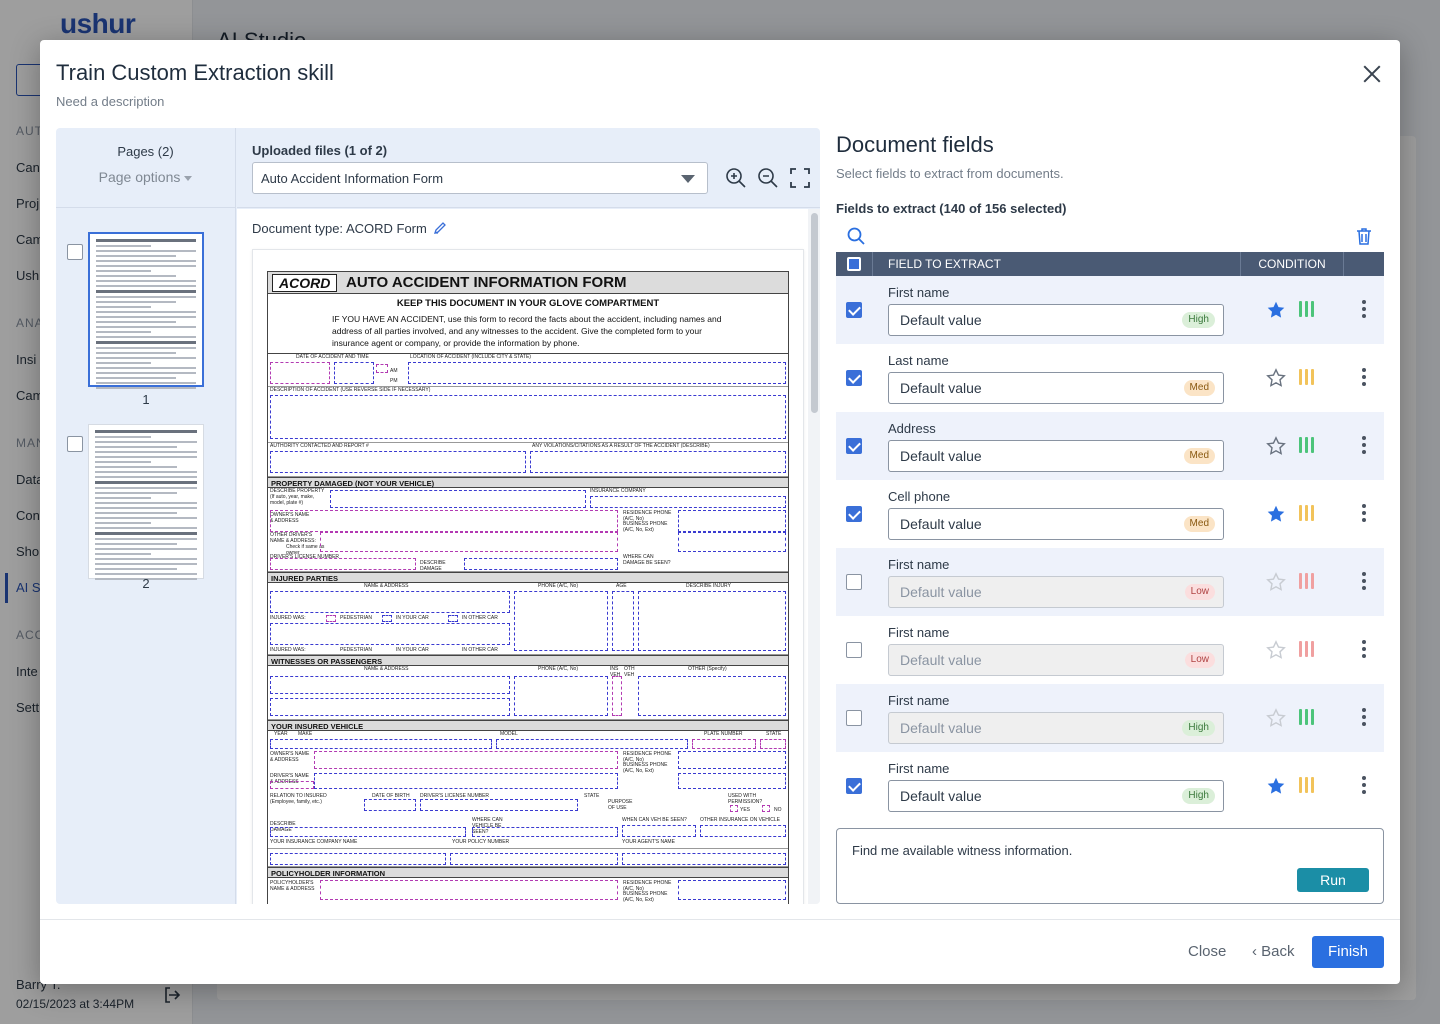  I want to click on close-icon, so click(1372, 74).